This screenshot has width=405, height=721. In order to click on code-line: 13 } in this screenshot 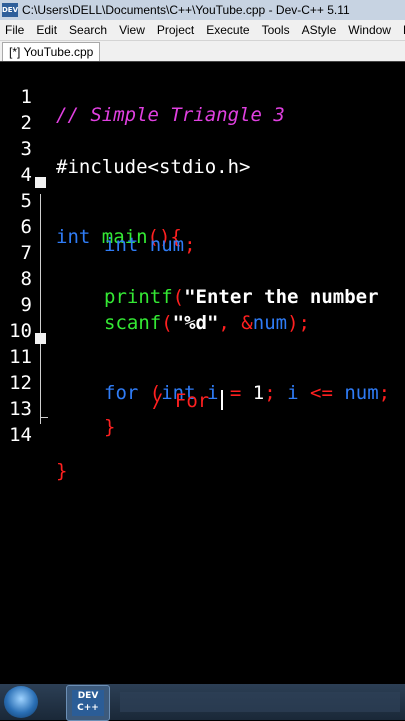, I will do `click(202, 408)`.